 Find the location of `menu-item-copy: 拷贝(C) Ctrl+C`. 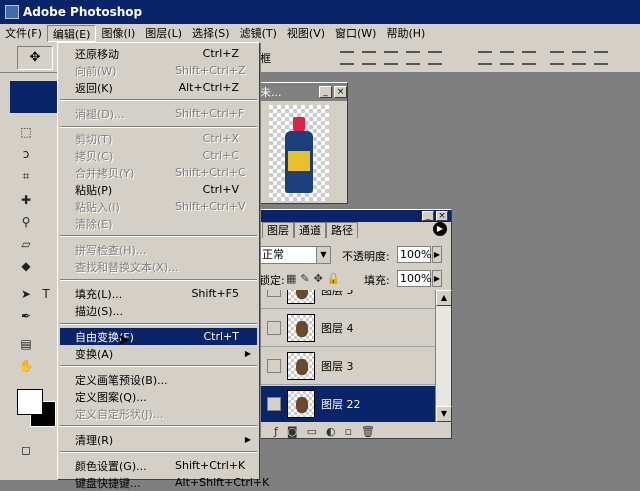

menu-item-copy: 拷贝(C) Ctrl+C is located at coordinates (158, 155).